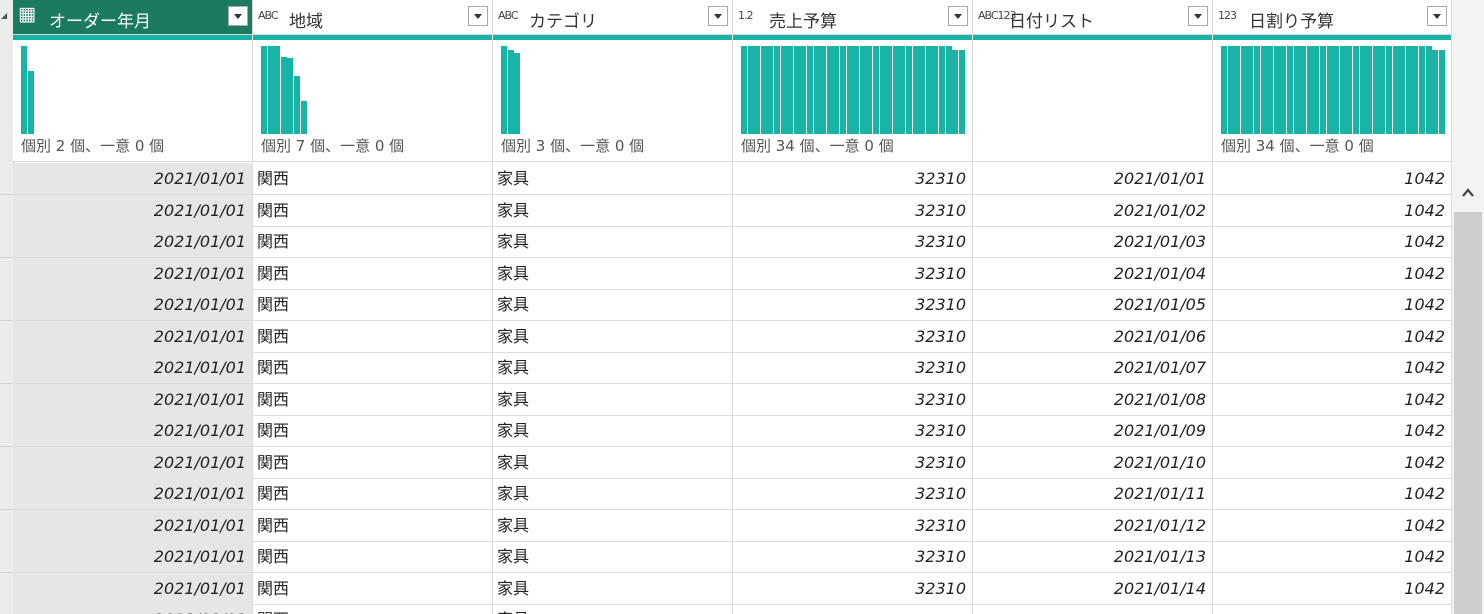  I want to click on table-cell-date_list: 2021/01/03, so click(1093, 242).